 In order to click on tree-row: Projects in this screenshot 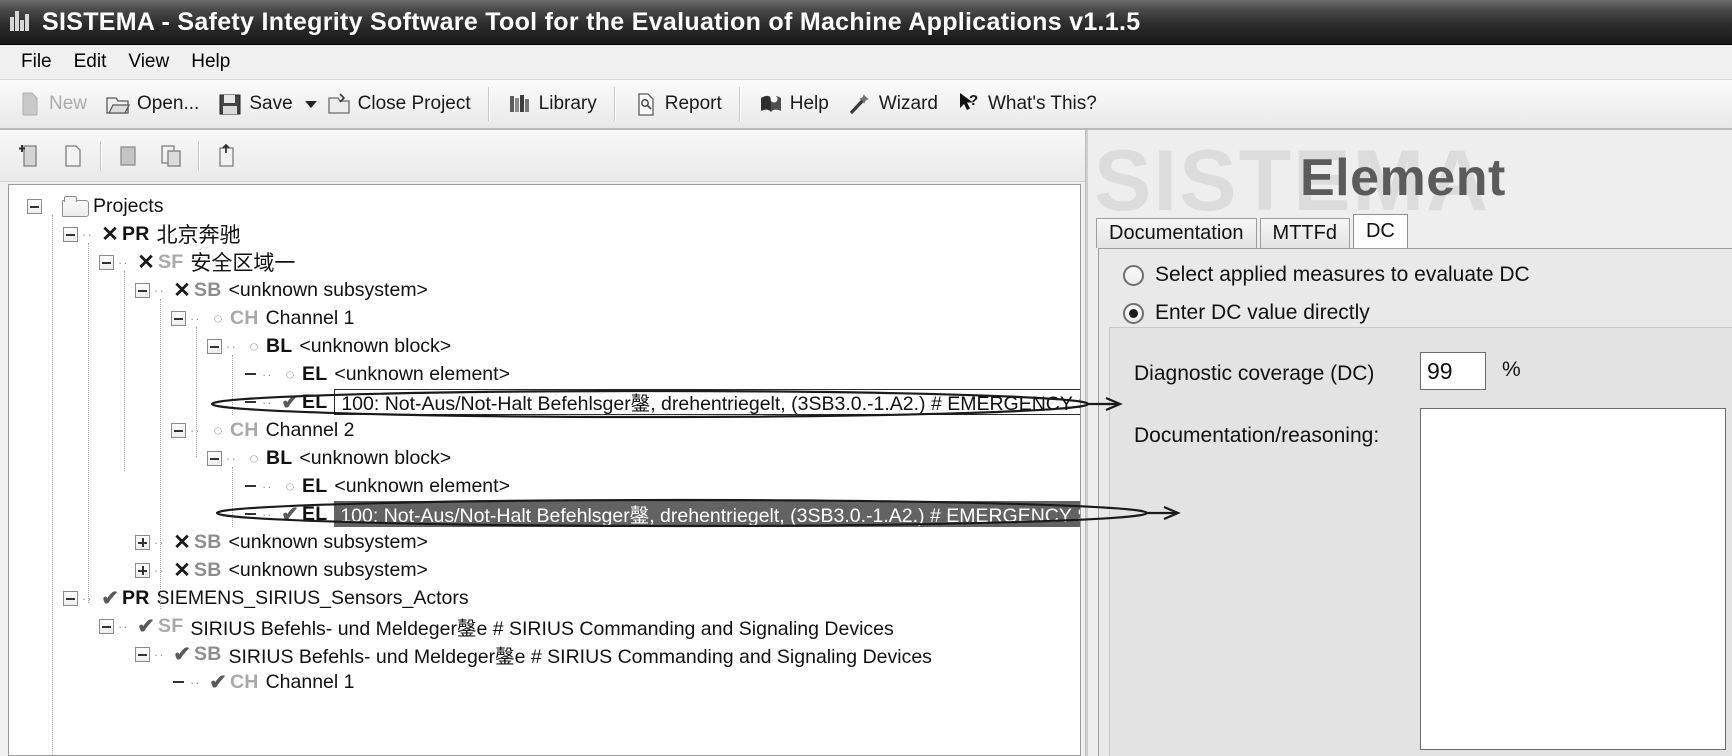, I will do `click(544, 206)`.